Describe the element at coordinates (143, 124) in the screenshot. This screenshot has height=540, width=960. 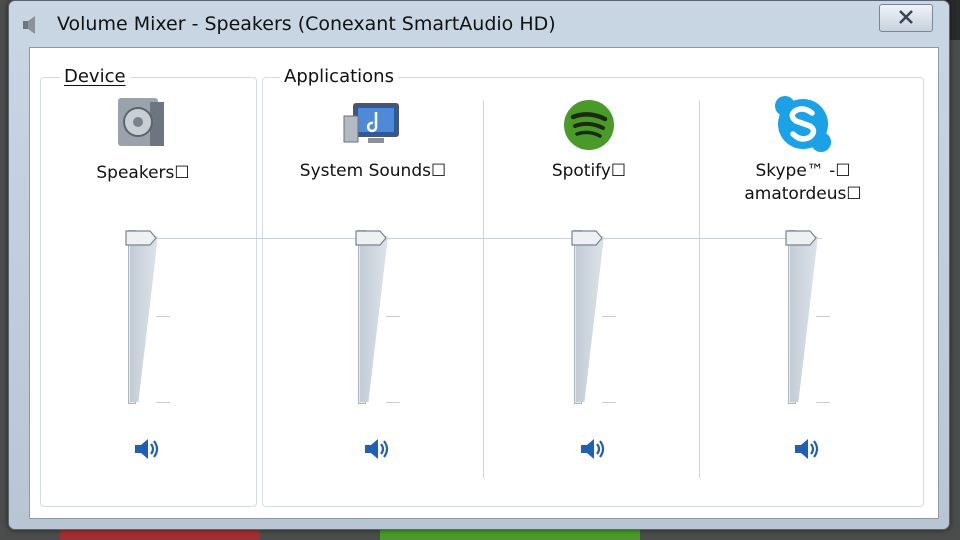
I see `speaker-icon` at that location.